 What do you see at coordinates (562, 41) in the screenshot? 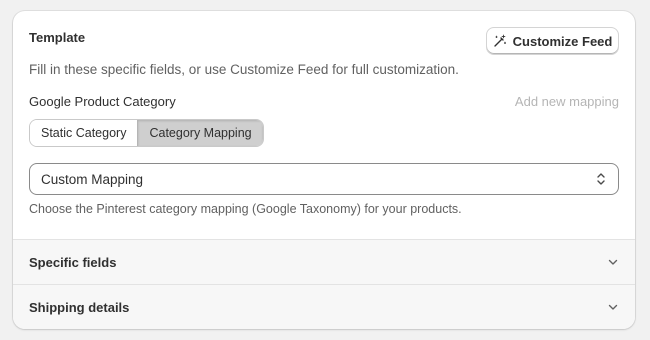
I see `customize-feed-label: Customize Feed` at bounding box center [562, 41].